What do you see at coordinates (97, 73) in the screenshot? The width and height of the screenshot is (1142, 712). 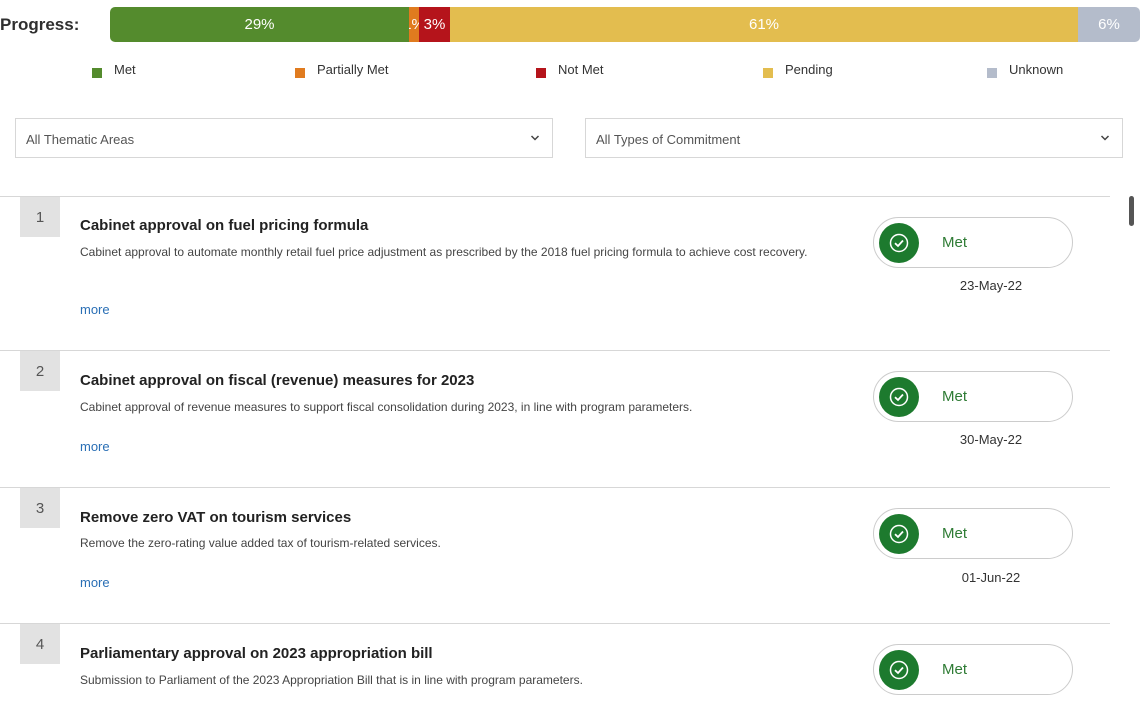 I see `legend-swatch-met` at bounding box center [97, 73].